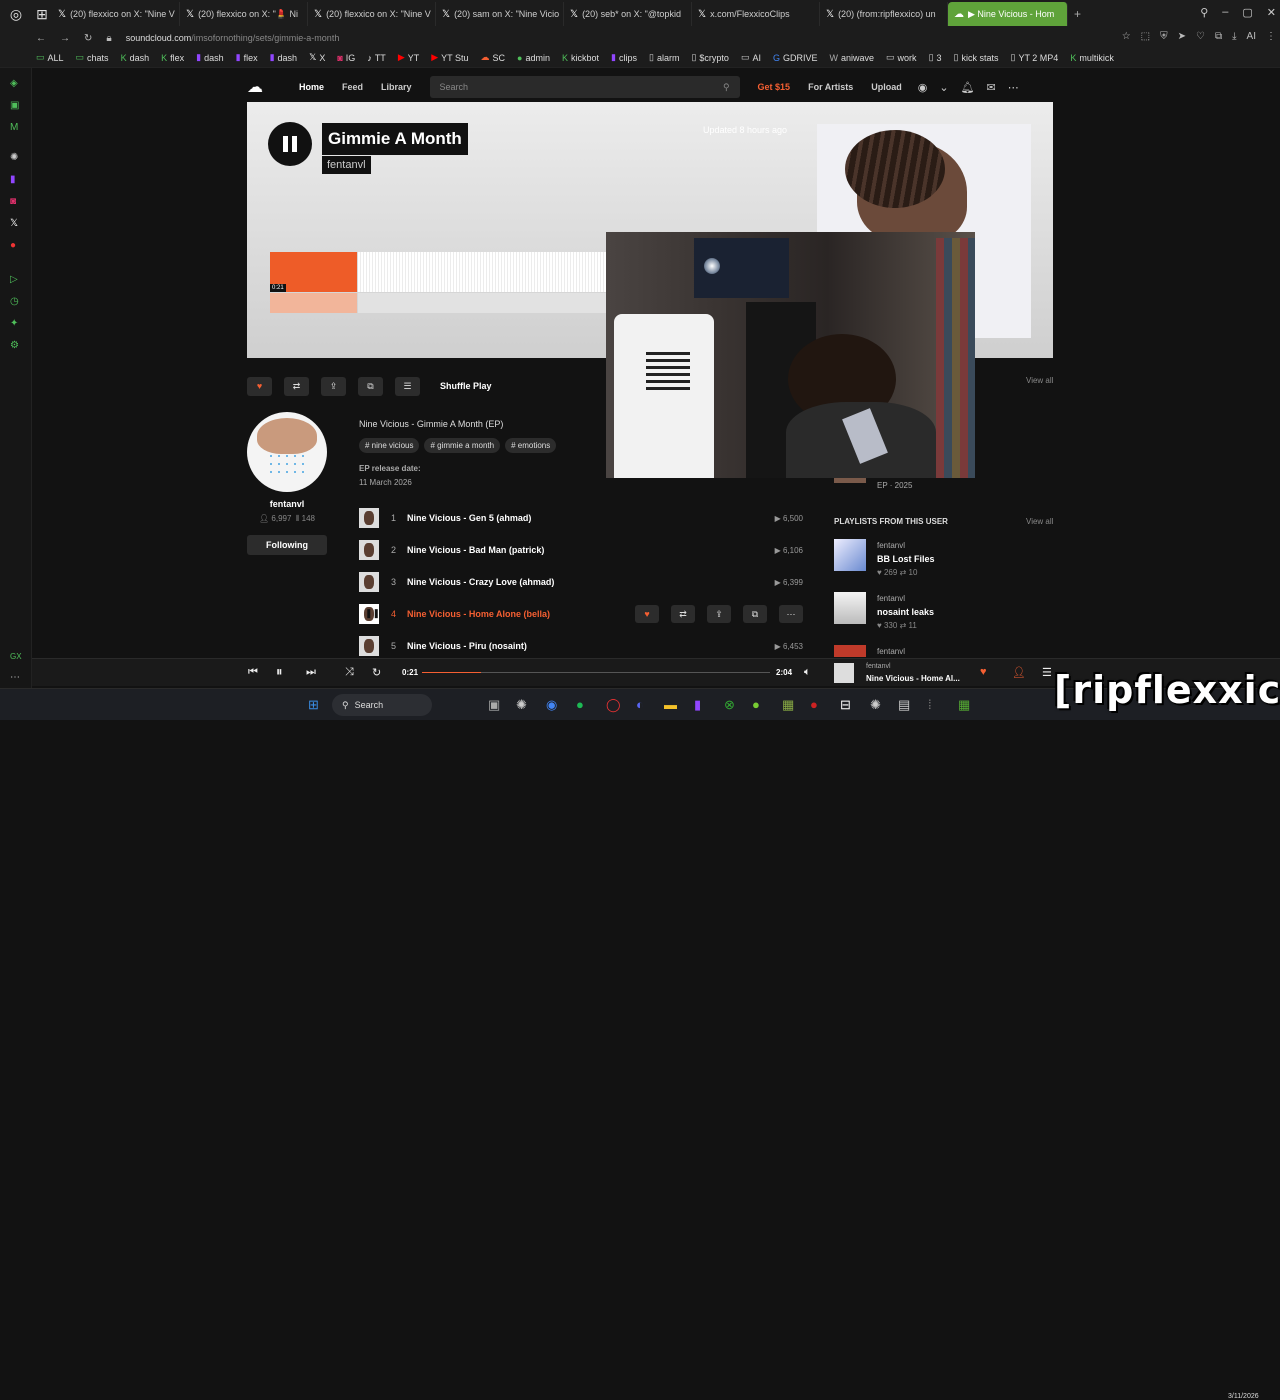 Image resolution: width=1280 pixels, height=1400 pixels. What do you see at coordinates (647, 614) in the screenshot?
I see `like-button: ♥` at bounding box center [647, 614].